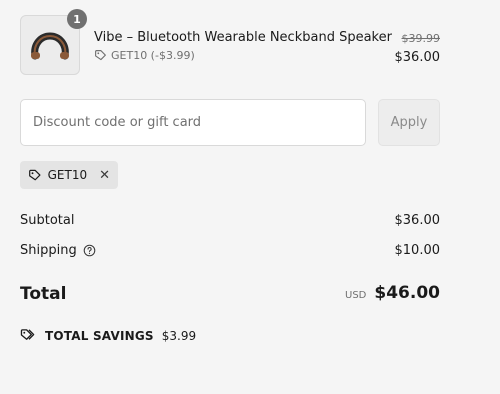 The image size is (500, 394). What do you see at coordinates (356, 295) in the screenshot?
I see `currency-code: USD` at bounding box center [356, 295].